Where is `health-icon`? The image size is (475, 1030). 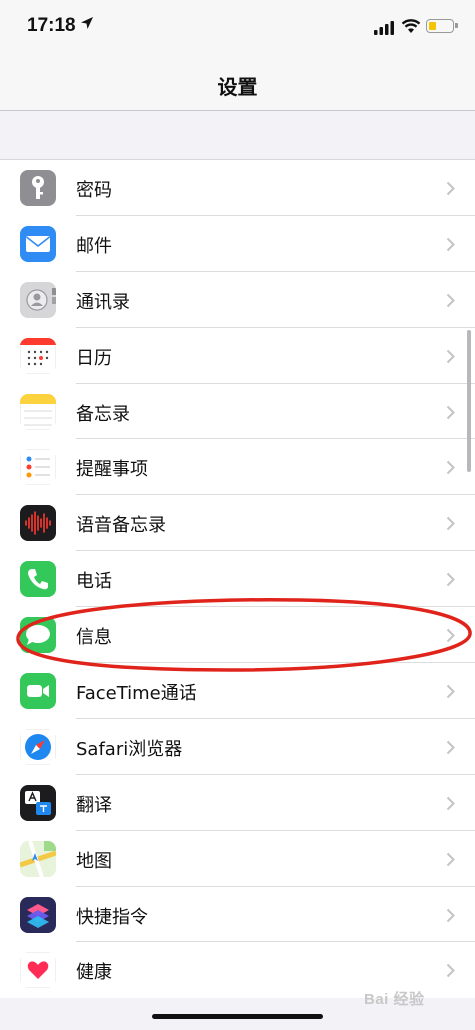 health-icon is located at coordinates (38, 970).